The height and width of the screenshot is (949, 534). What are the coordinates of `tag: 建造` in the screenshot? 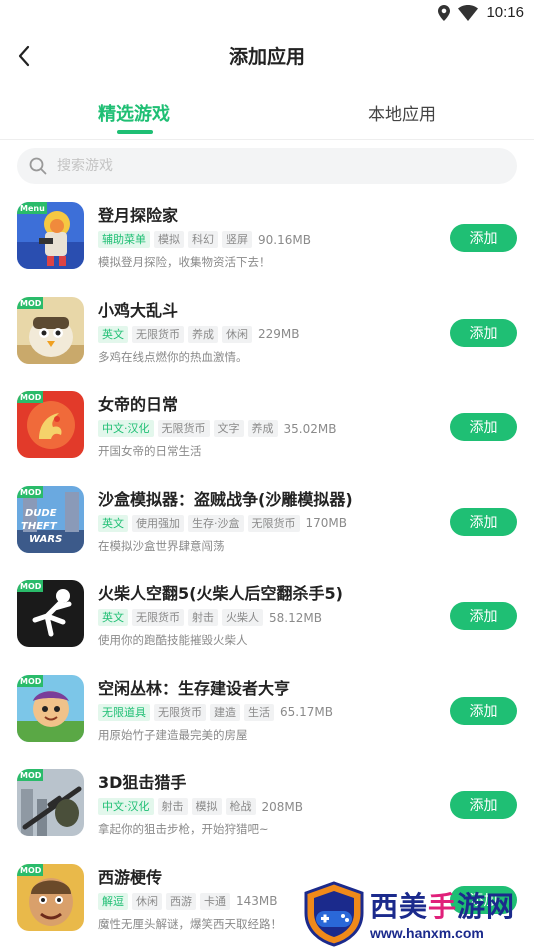 It's located at (225, 712).